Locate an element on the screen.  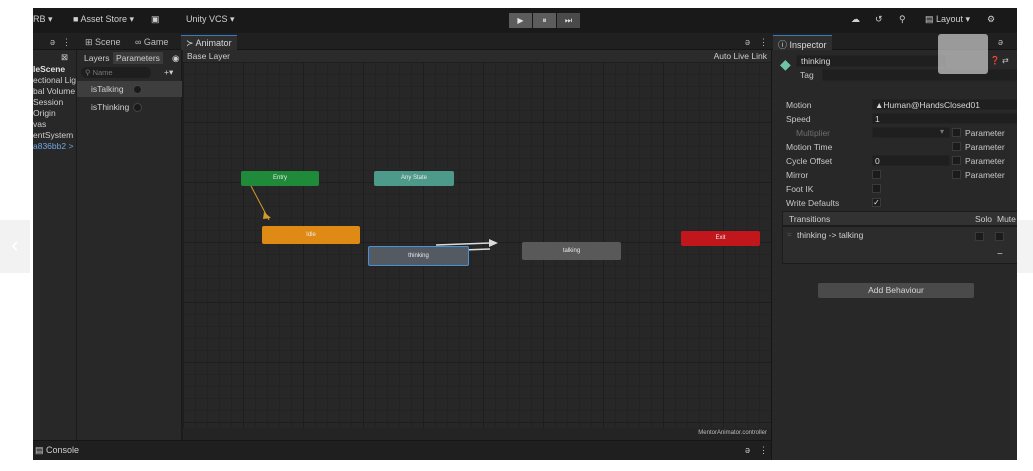
settings-icon: ⚙ is located at coordinates (991, 19).